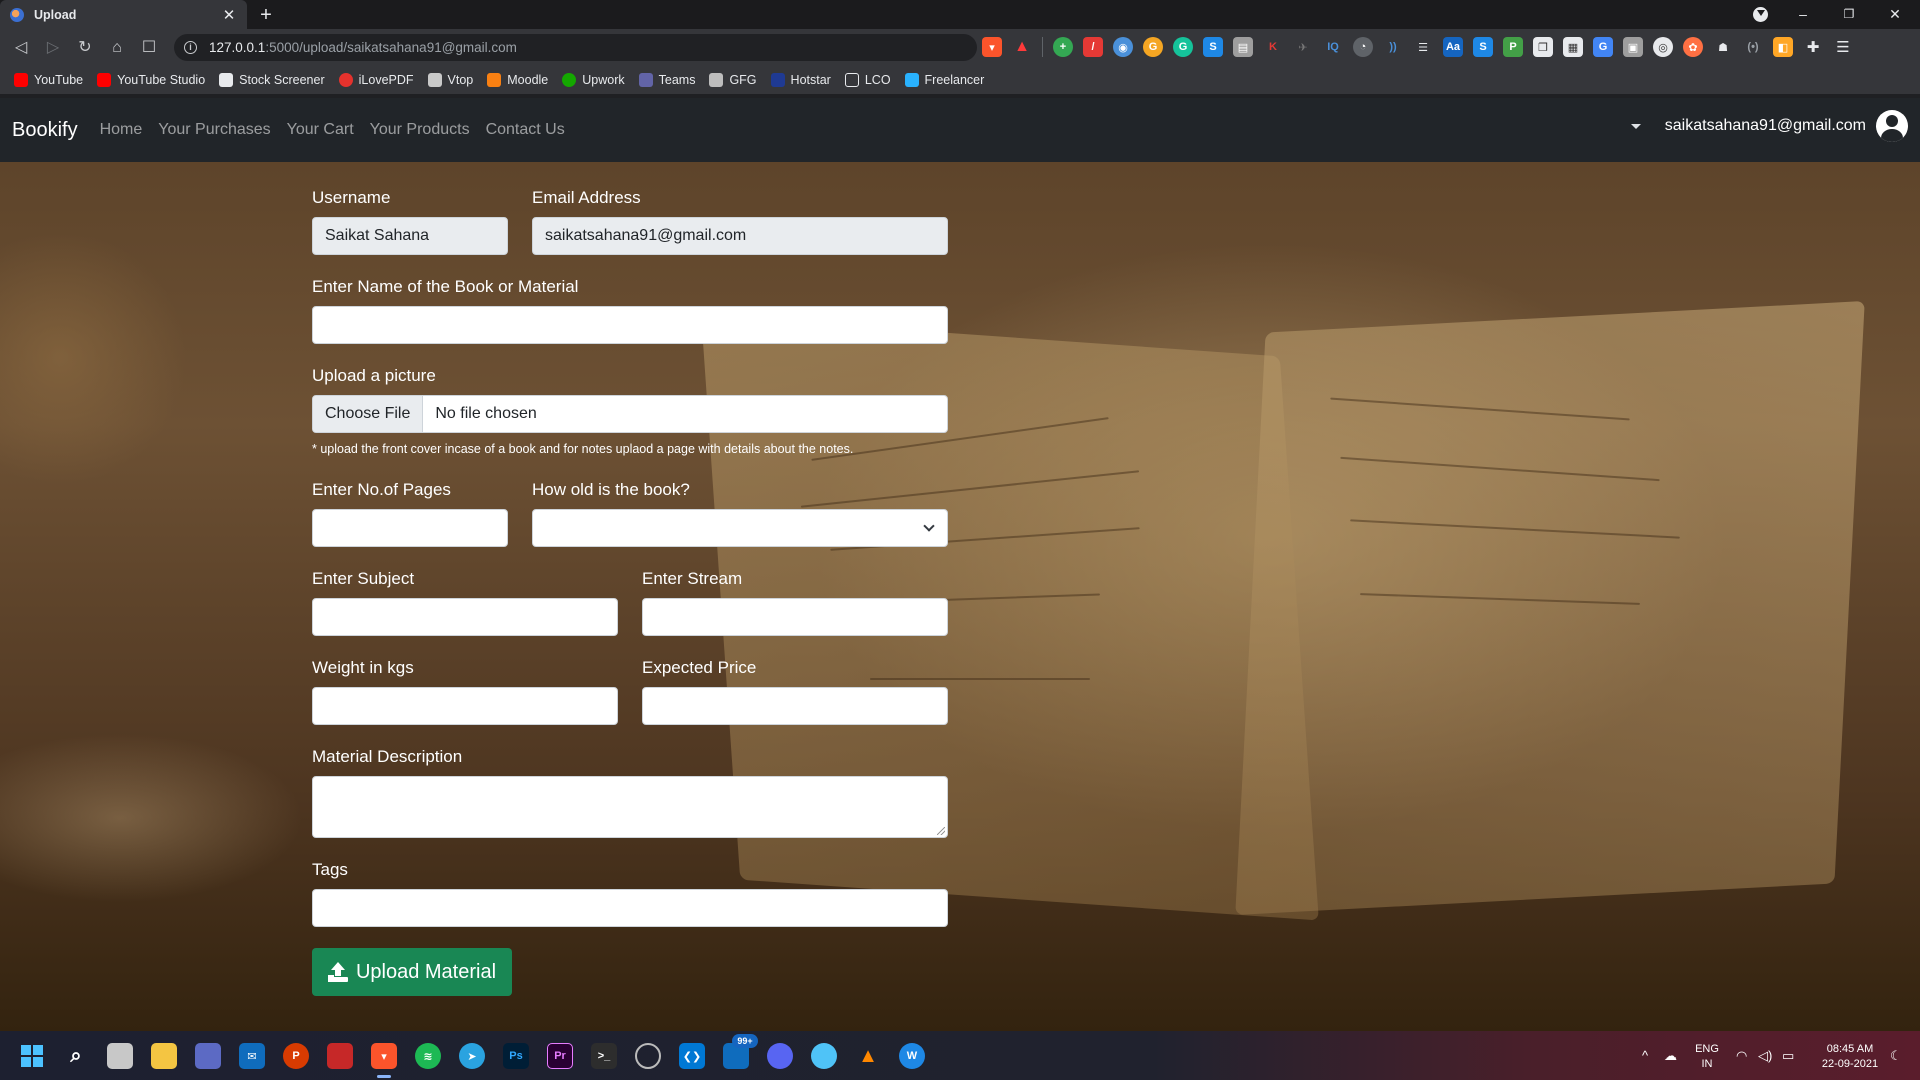 This screenshot has height=1080, width=1920. I want to click on extension-mask-icon: ☗, so click(1723, 47).